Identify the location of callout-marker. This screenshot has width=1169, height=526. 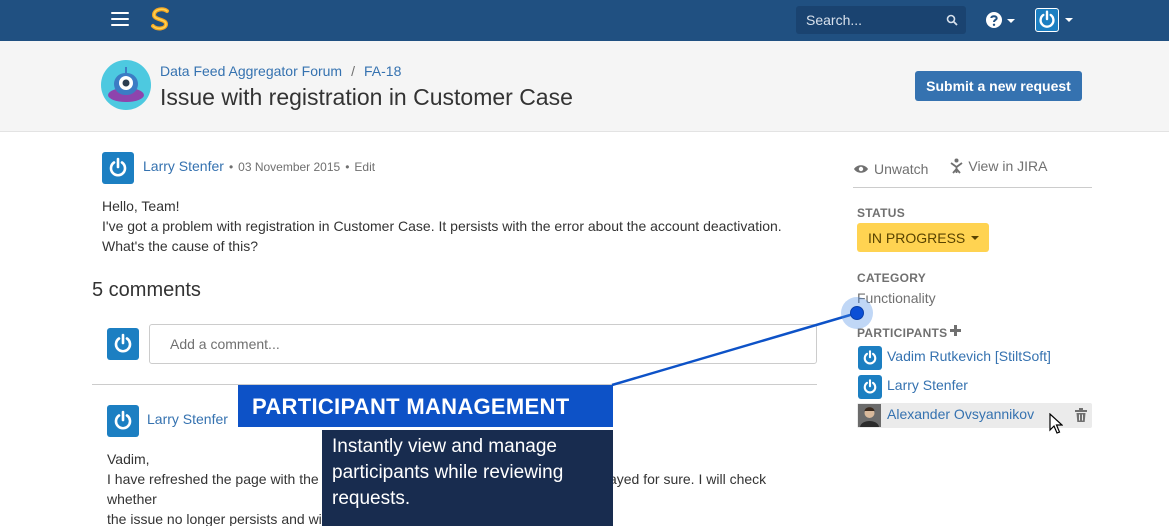
(857, 313).